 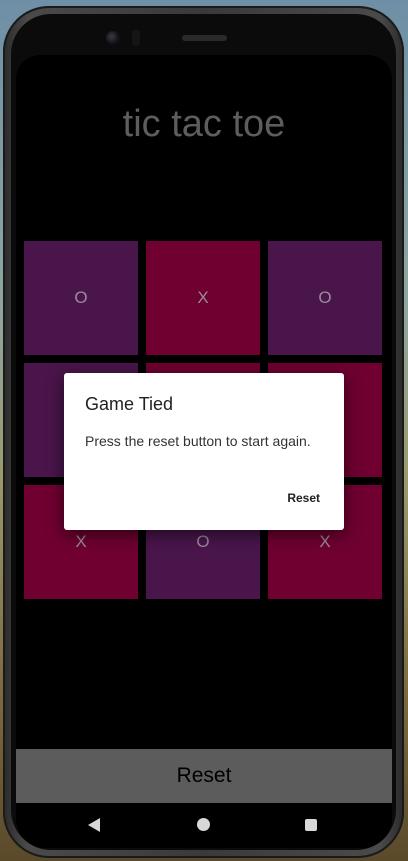 I want to click on board-cell-0: O, so click(x=81, y=298).